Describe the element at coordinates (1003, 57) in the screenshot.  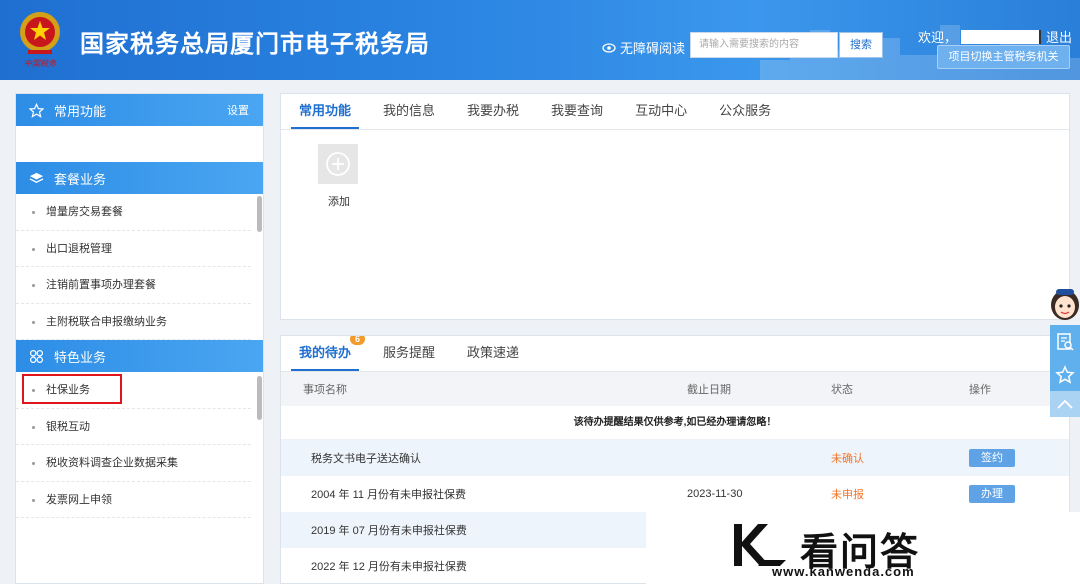
I see `switch-tax-authority-button: 项目切换主管税务机关` at that location.